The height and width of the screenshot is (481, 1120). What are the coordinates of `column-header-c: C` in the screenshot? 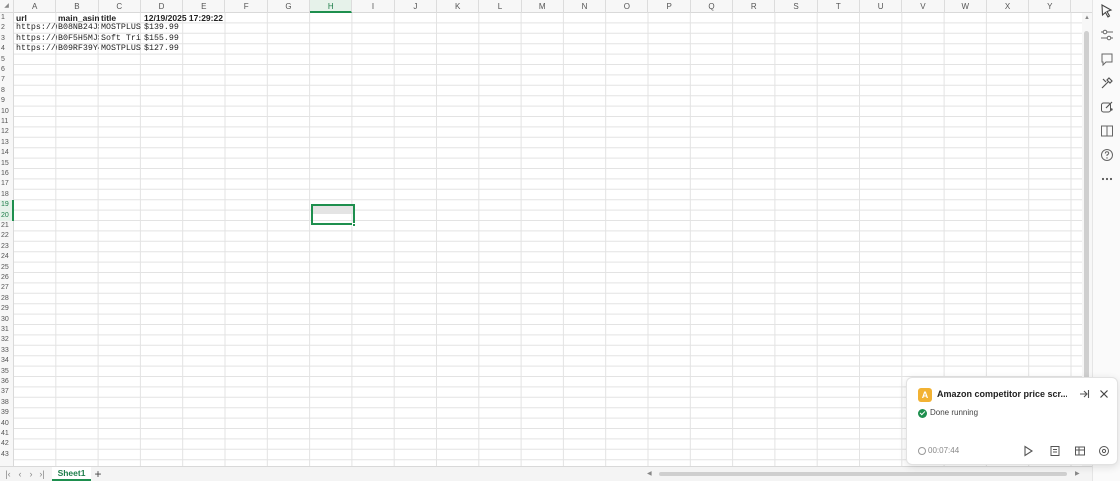 It's located at (120, 6).